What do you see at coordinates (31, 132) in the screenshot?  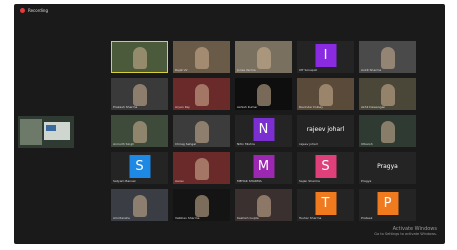 I see `thumbnail-image-left` at bounding box center [31, 132].